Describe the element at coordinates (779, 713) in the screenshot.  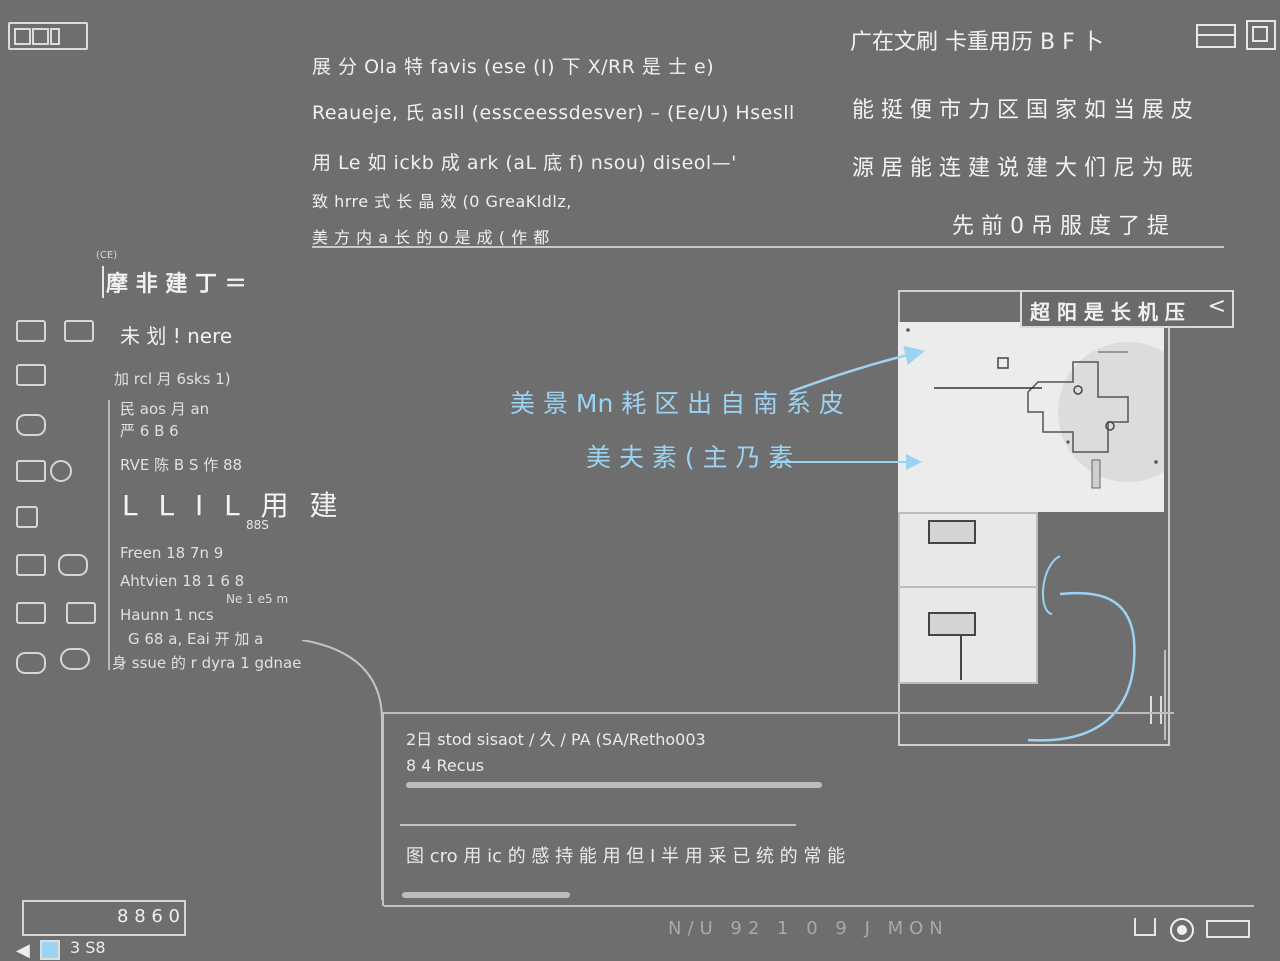
I see `bottom-panel-top-rule` at that location.